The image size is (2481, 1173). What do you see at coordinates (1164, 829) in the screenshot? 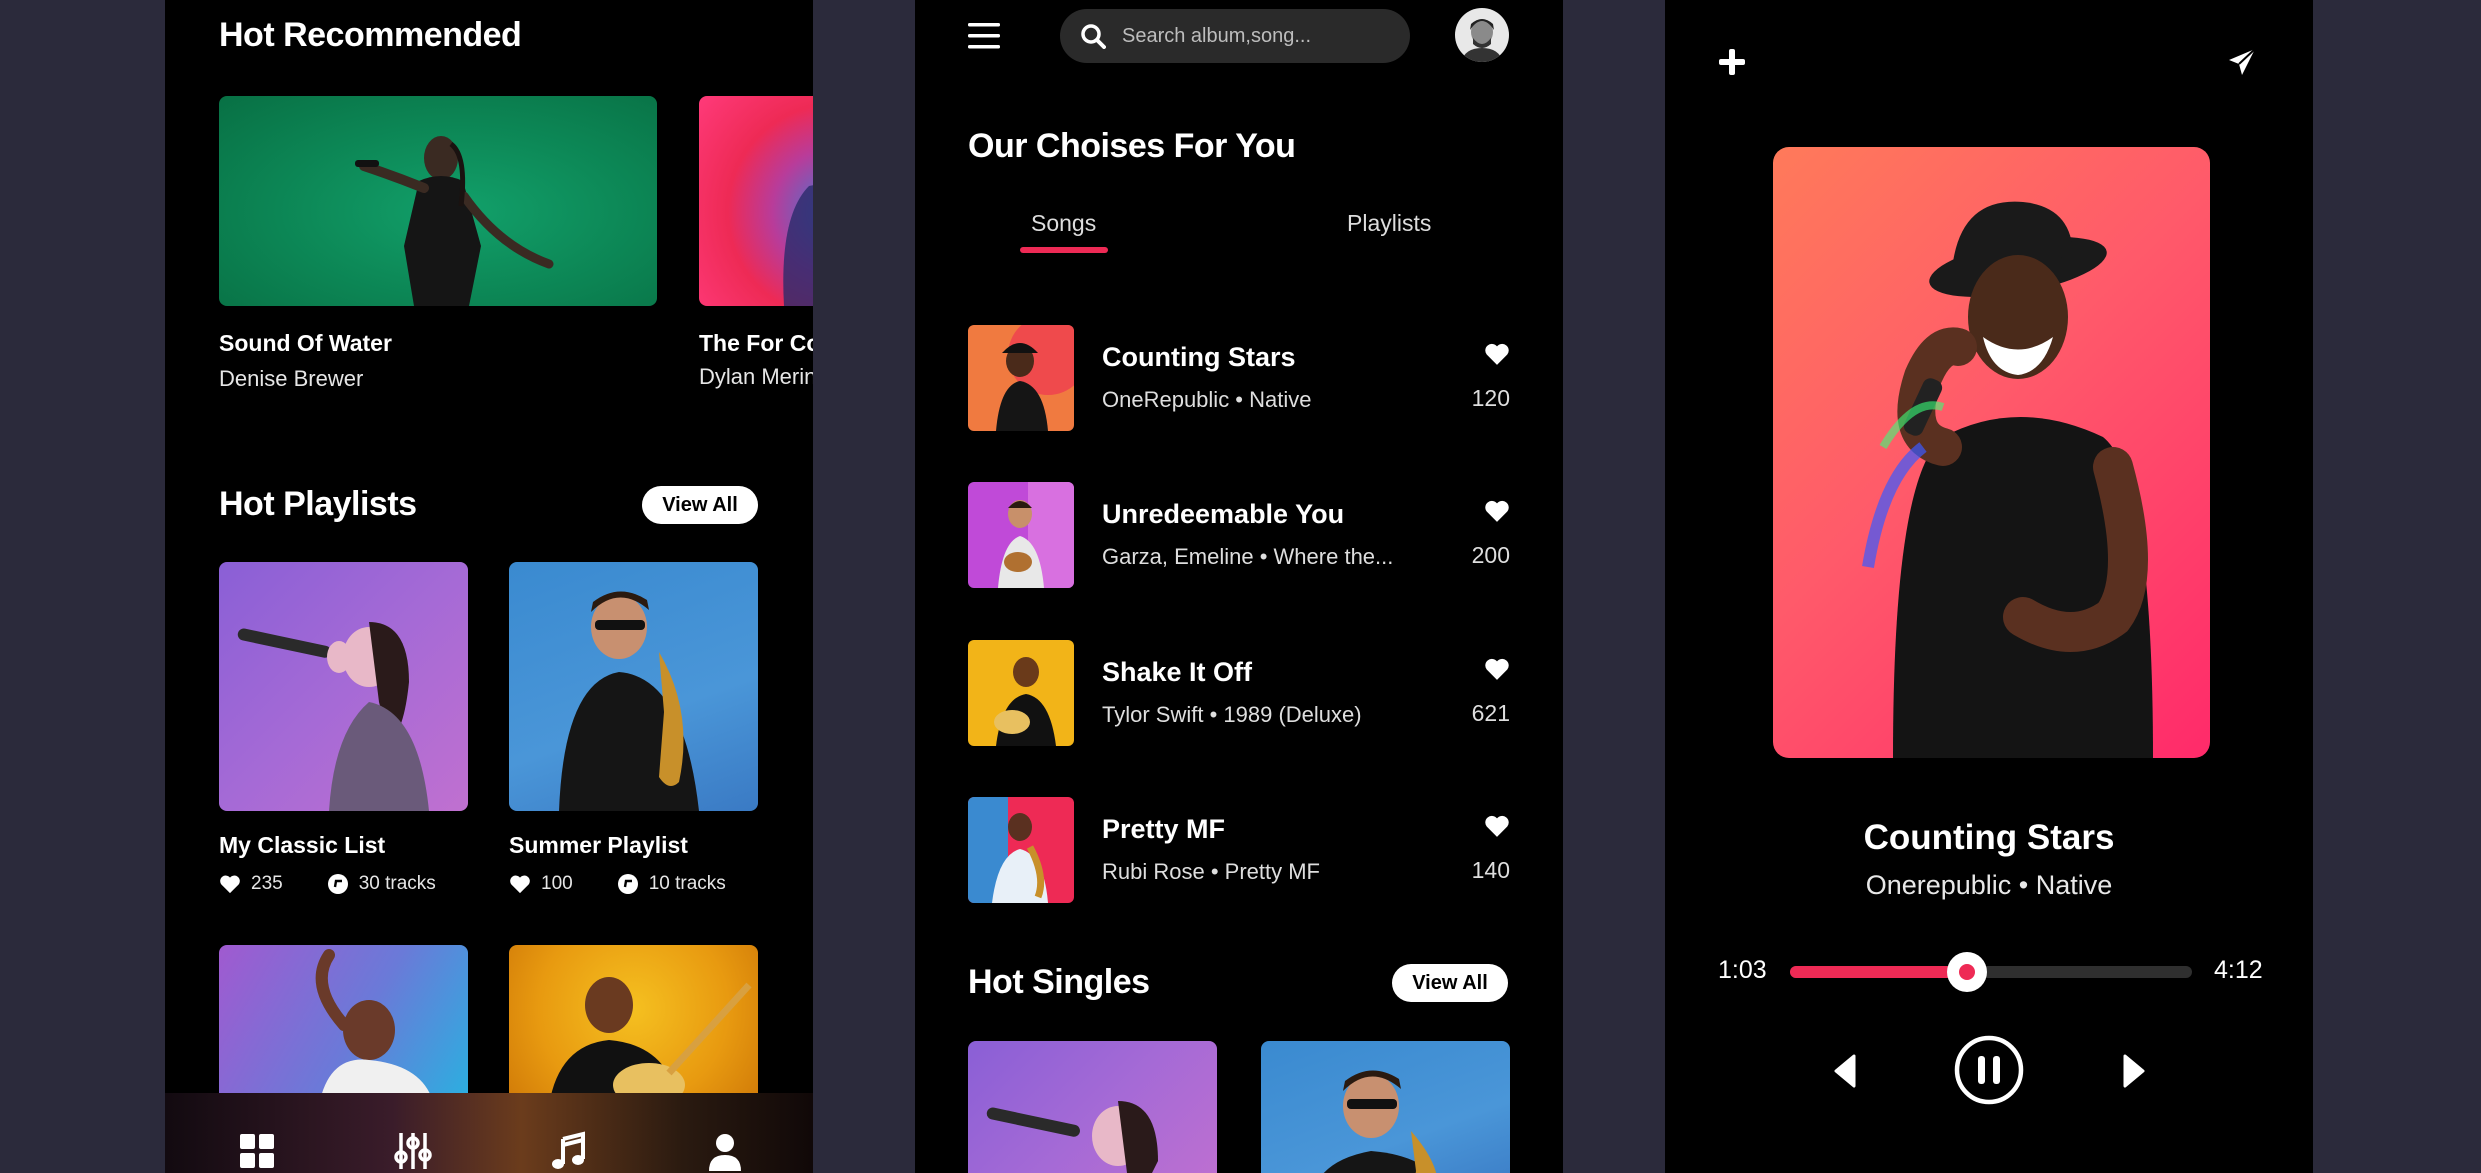
I see `song-title: Pretty MF` at bounding box center [1164, 829].